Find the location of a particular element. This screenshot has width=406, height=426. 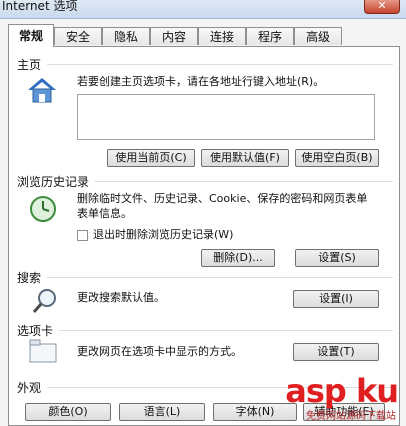

home-icon is located at coordinates (42, 90).